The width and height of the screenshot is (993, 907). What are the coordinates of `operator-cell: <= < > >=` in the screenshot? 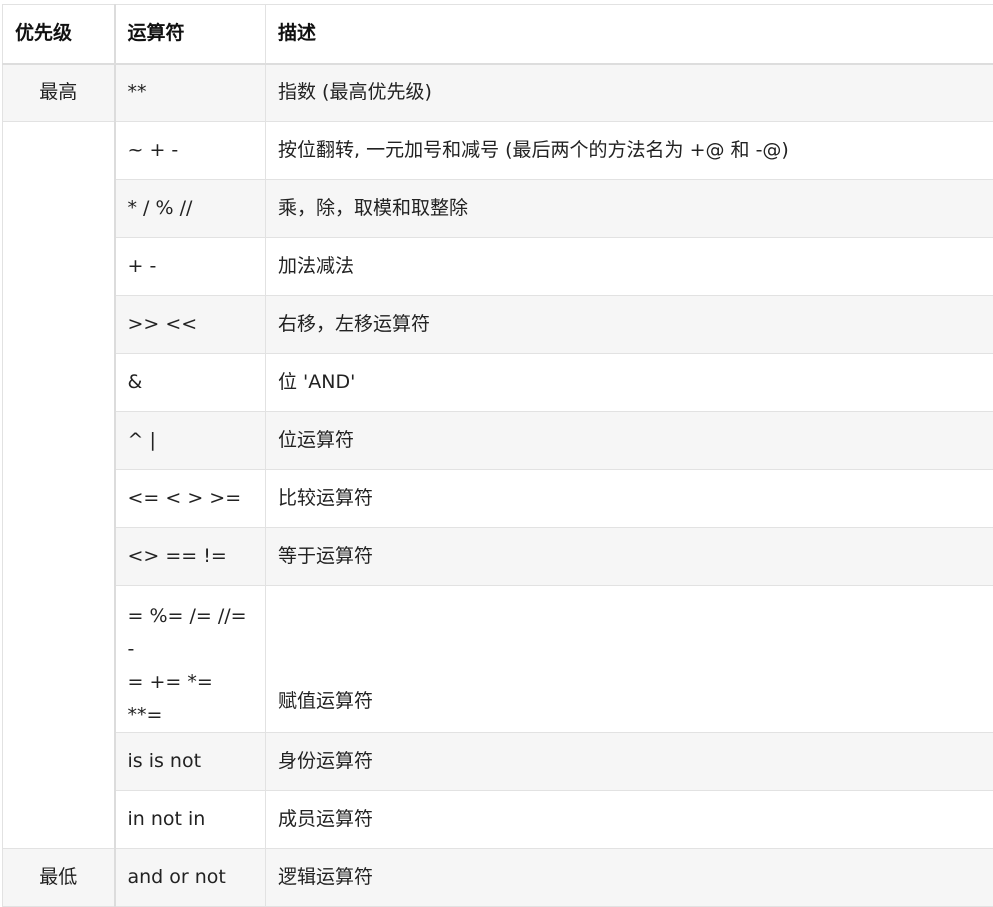 It's located at (190, 499).